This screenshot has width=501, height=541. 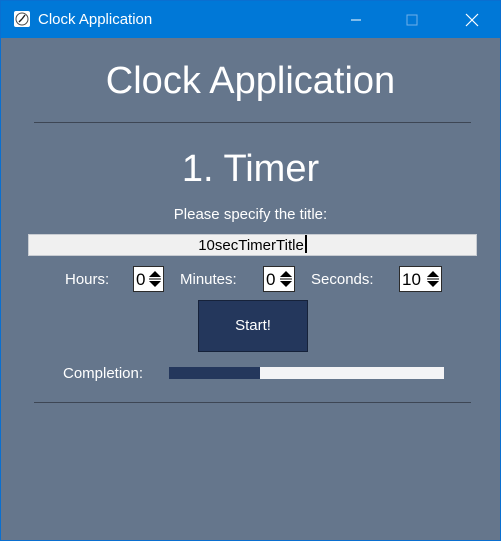 I want to click on minutes-label: Minutes:, so click(x=208, y=279).